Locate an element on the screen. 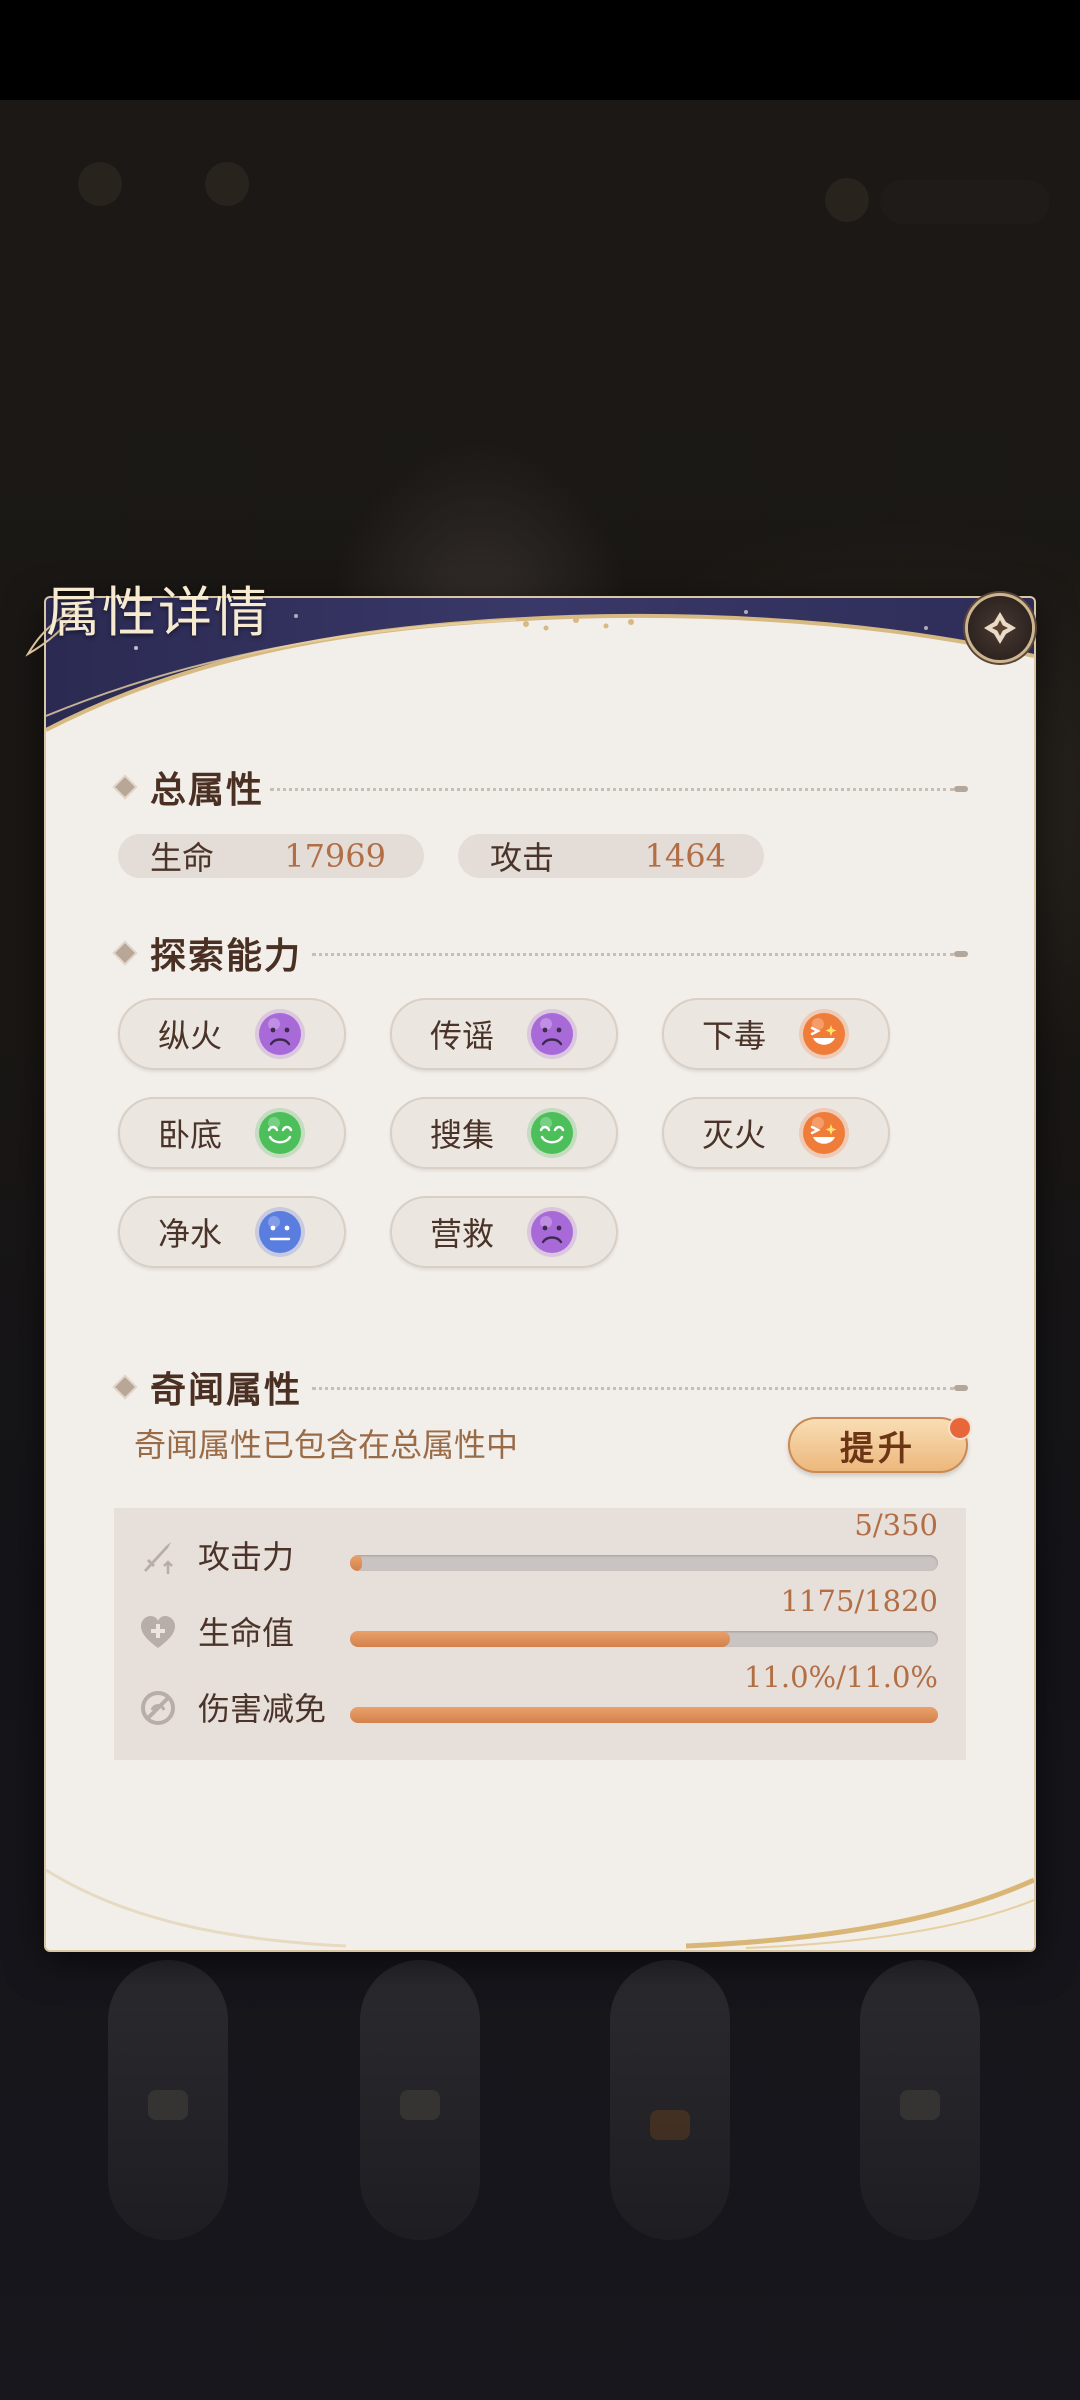  bonus-value: 1175/1820 is located at coordinates (859, 1601).